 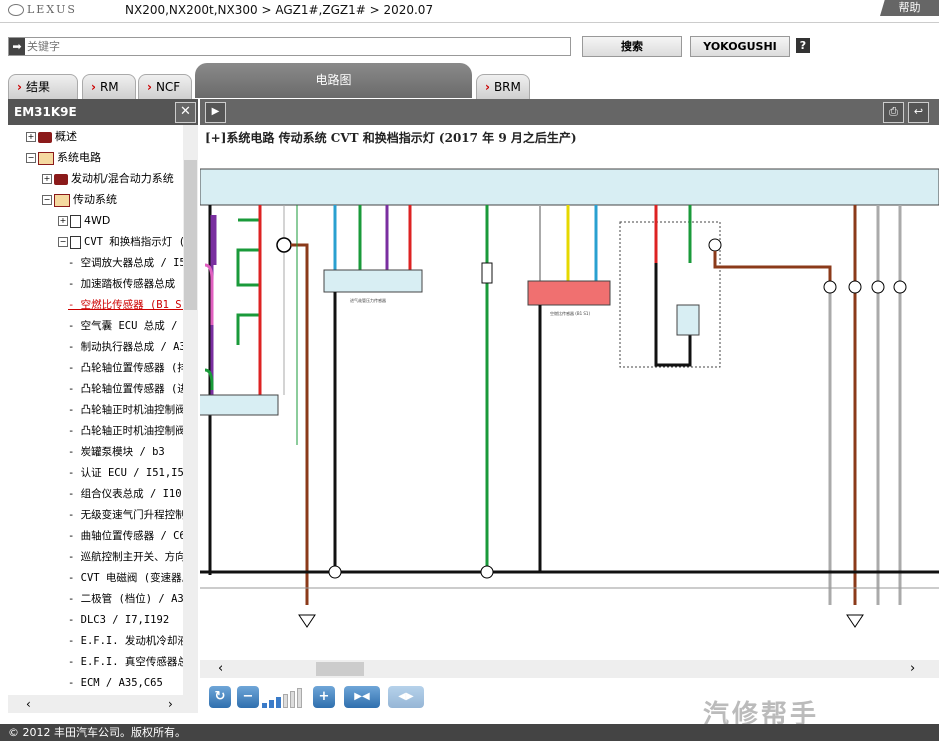 What do you see at coordinates (740, 46) in the screenshot?
I see `yokogushi-button: YOKOGUSHI` at bounding box center [740, 46].